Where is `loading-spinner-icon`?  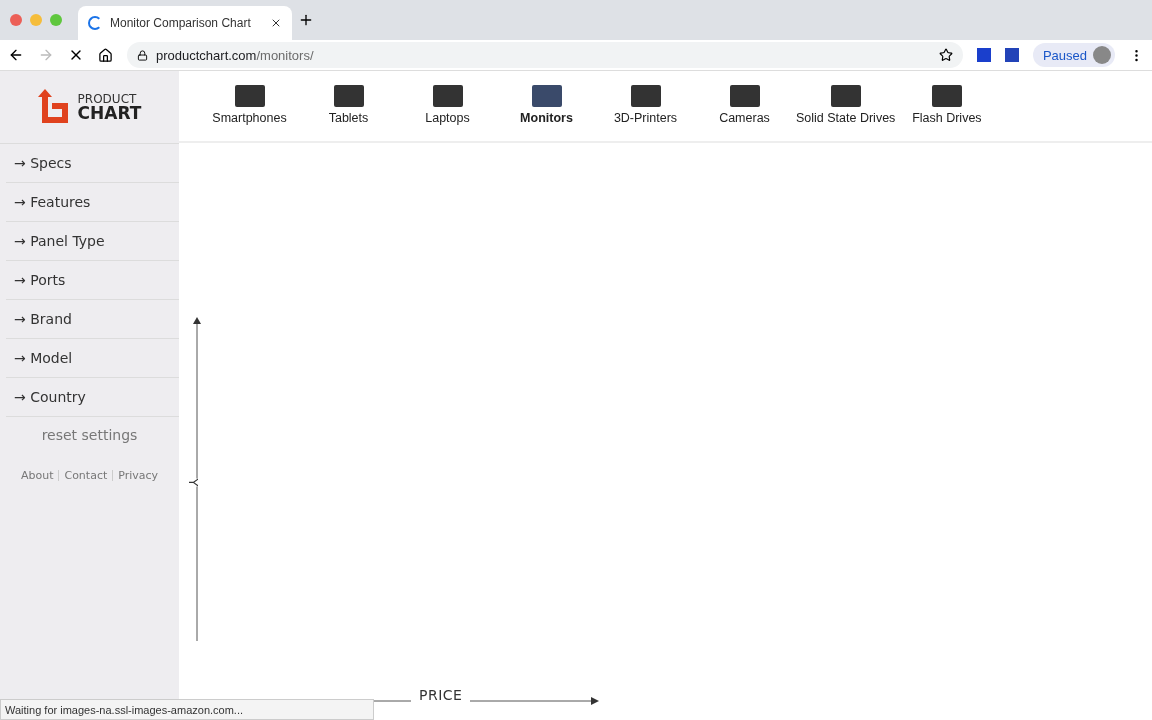
loading-spinner-icon is located at coordinates (95, 23).